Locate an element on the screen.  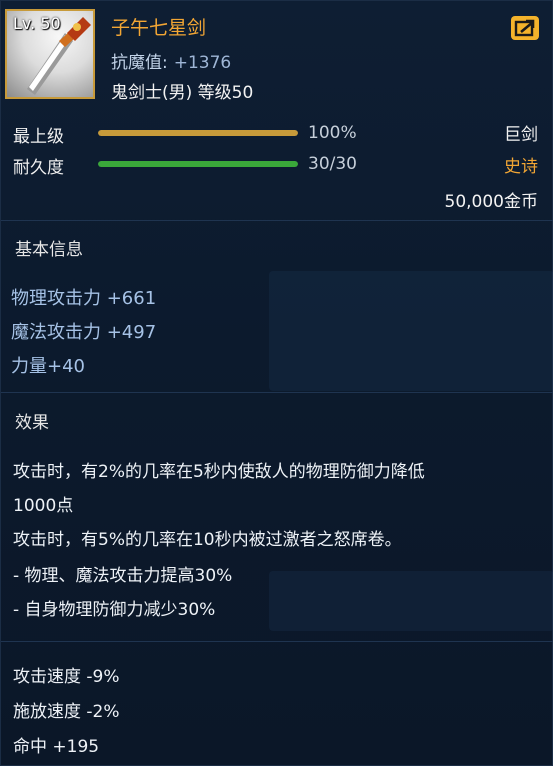
basic-info-heading: 基本信息 is located at coordinates (49, 250).